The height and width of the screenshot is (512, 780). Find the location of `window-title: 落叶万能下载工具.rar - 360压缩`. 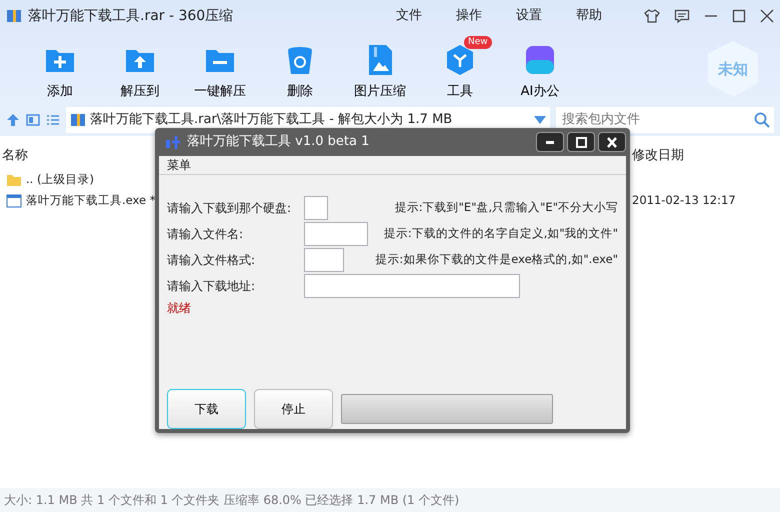

window-title: 落叶万能下载工具.rar - 360压缩 is located at coordinates (131, 16).